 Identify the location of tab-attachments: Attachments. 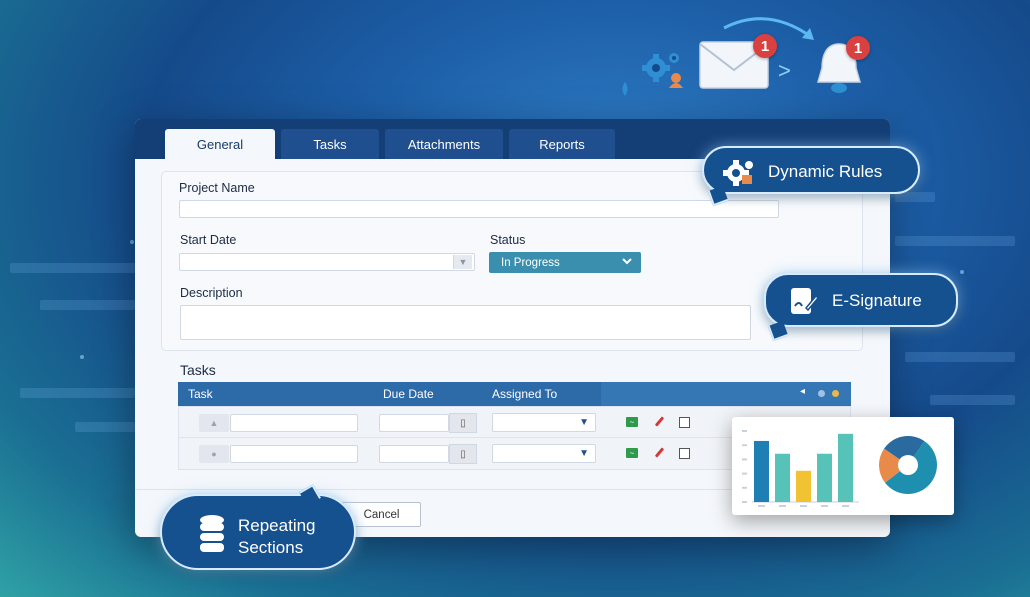
(444, 144).